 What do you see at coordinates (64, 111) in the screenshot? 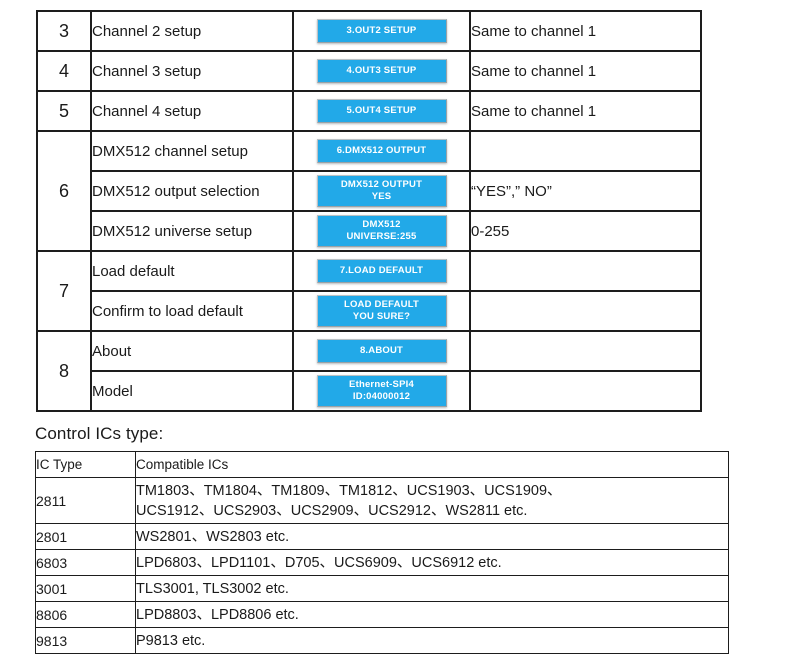
I see `menu-number-cell: 5` at bounding box center [64, 111].